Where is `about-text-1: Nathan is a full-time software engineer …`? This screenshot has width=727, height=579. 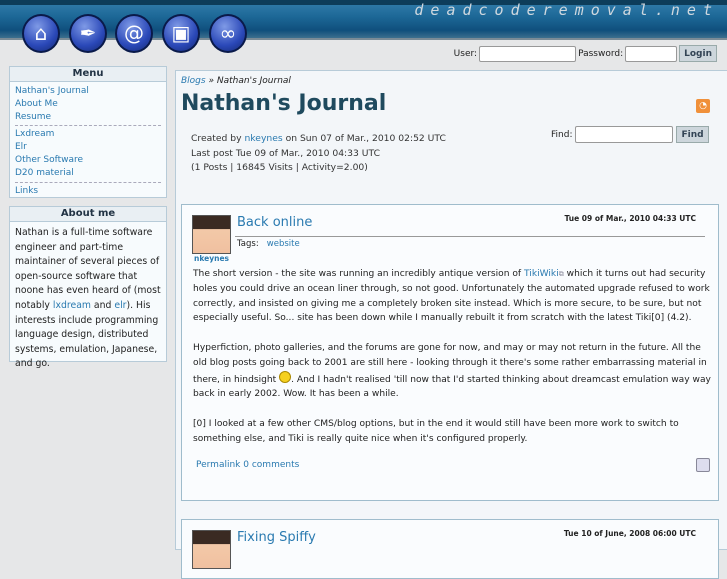
about-text-1: Nathan is a full-time software engineer … is located at coordinates (88, 269).